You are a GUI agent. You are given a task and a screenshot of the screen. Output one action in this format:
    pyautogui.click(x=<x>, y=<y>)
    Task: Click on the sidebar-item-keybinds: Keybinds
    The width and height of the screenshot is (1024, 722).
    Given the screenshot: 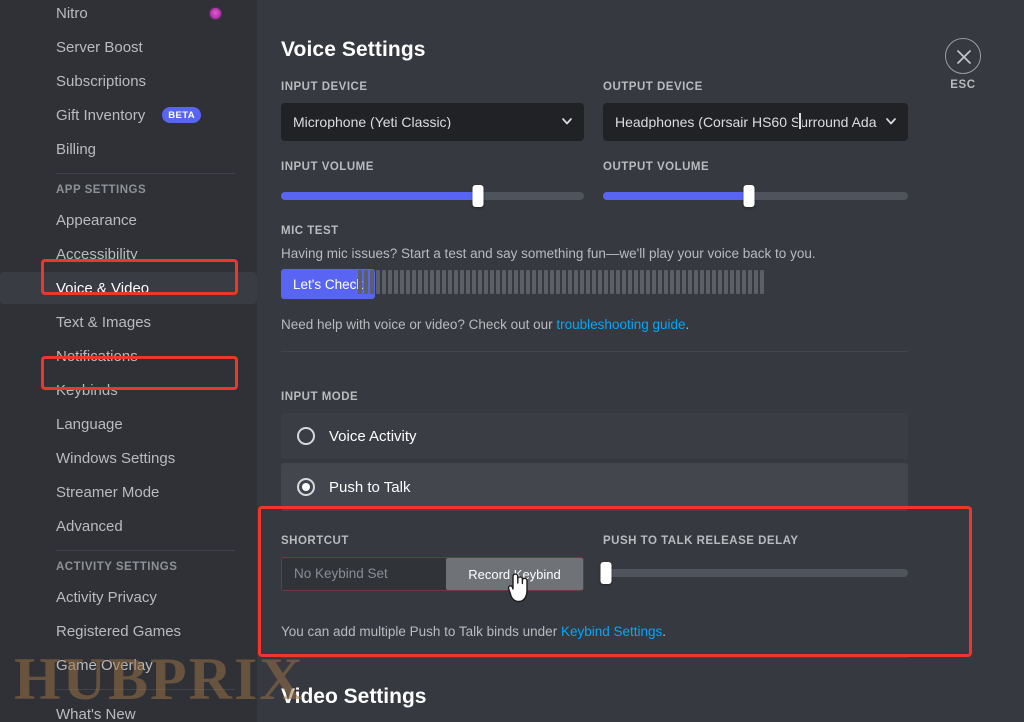 What is the action you would take?
    pyautogui.click(x=128, y=390)
    